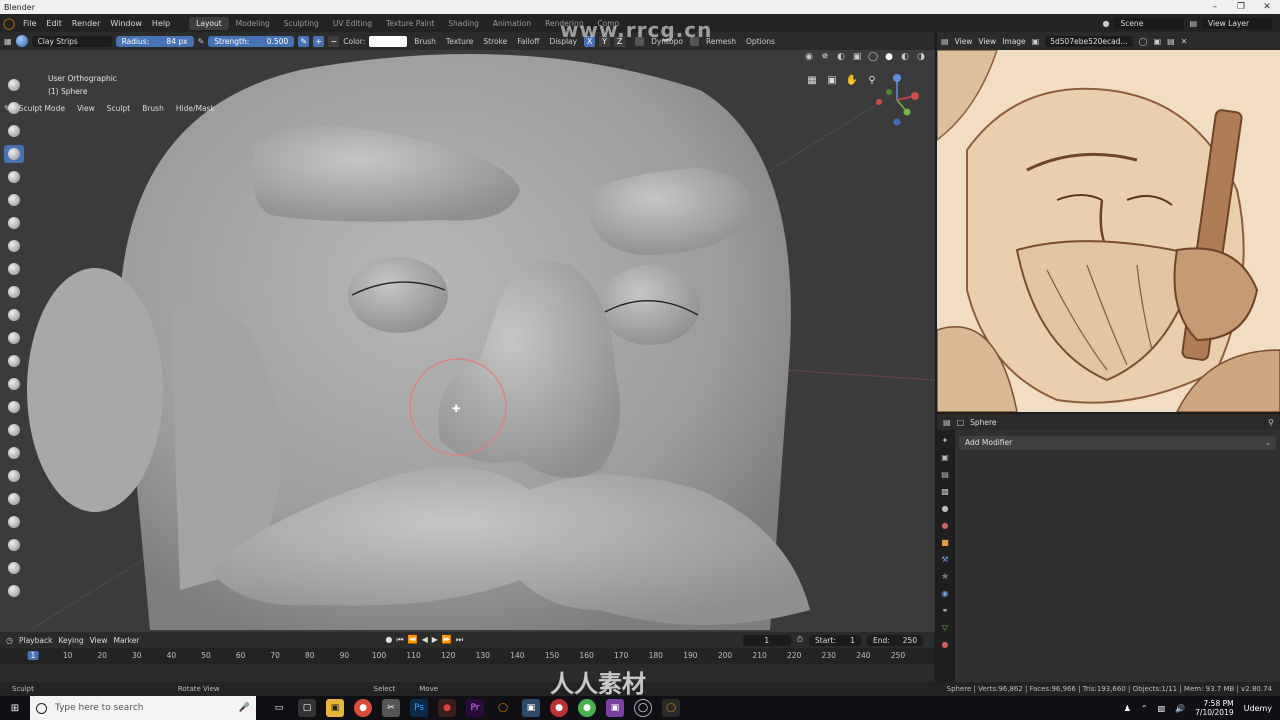  What do you see at coordinates (945, 492) in the screenshot?
I see `view-layer-tab-icon: ▩` at bounding box center [945, 492].